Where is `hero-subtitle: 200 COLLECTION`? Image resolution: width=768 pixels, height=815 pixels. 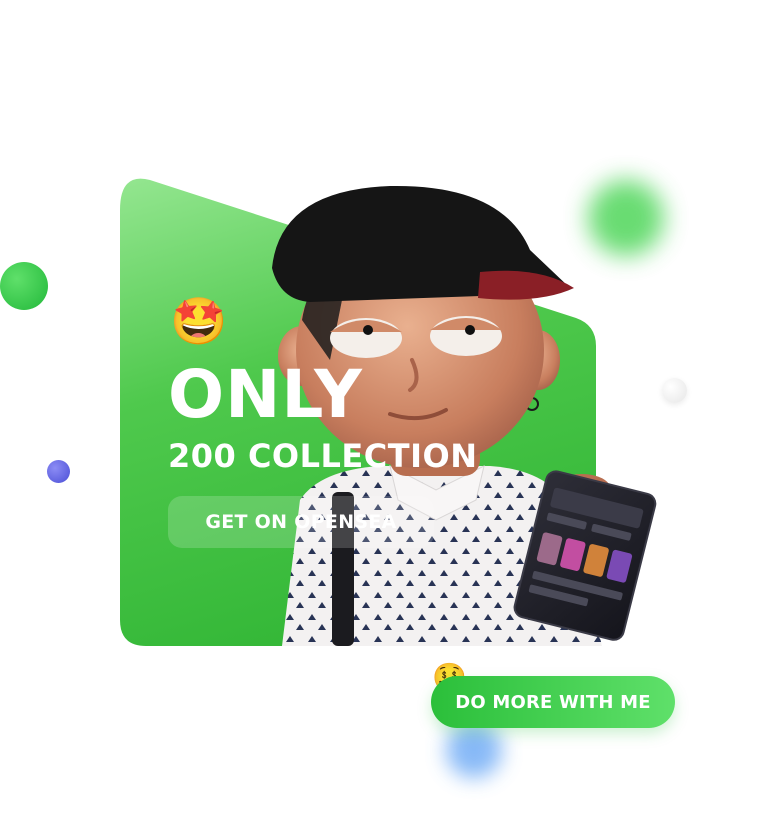 hero-subtitle: 200 COLLECTION is located at coordinates (323, 456).